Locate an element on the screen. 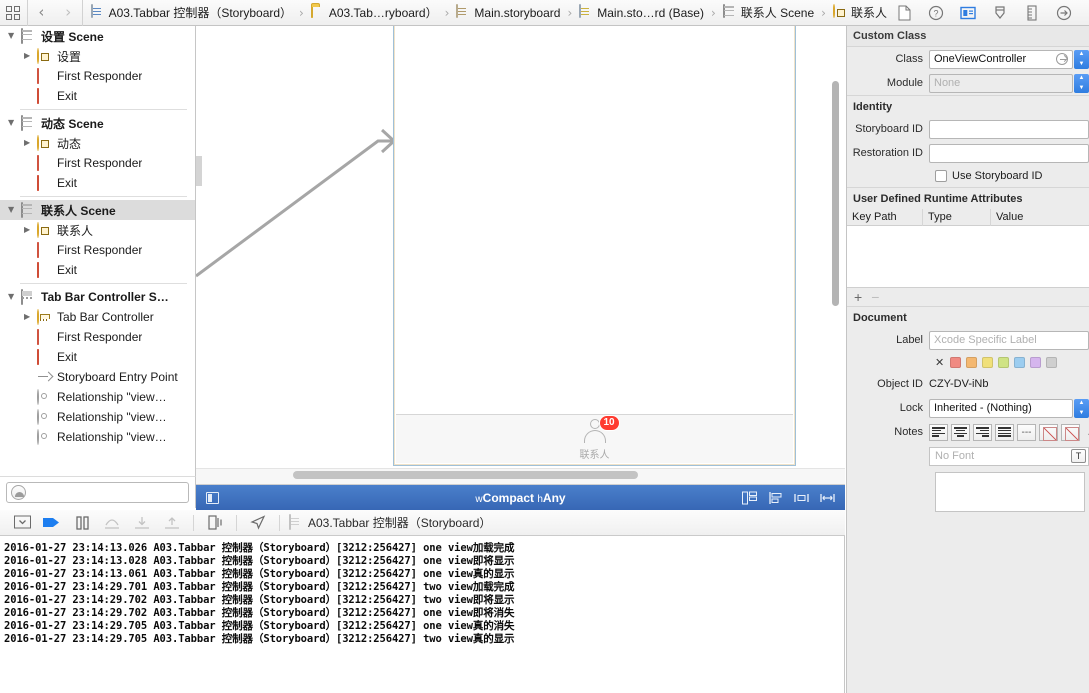  udra-add-button: + is located at coordinates (858, 297).